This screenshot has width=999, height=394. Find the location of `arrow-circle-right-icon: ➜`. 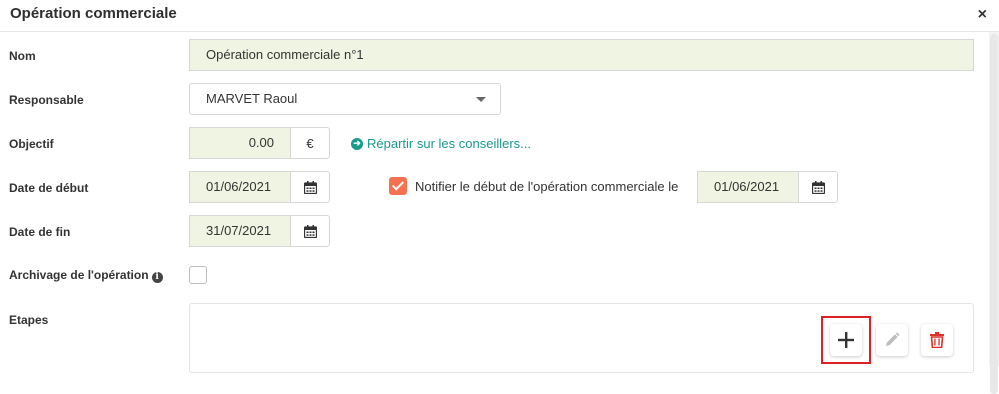

arrow-circle-right-icon: ➜ is located at coordinates (357, 143).